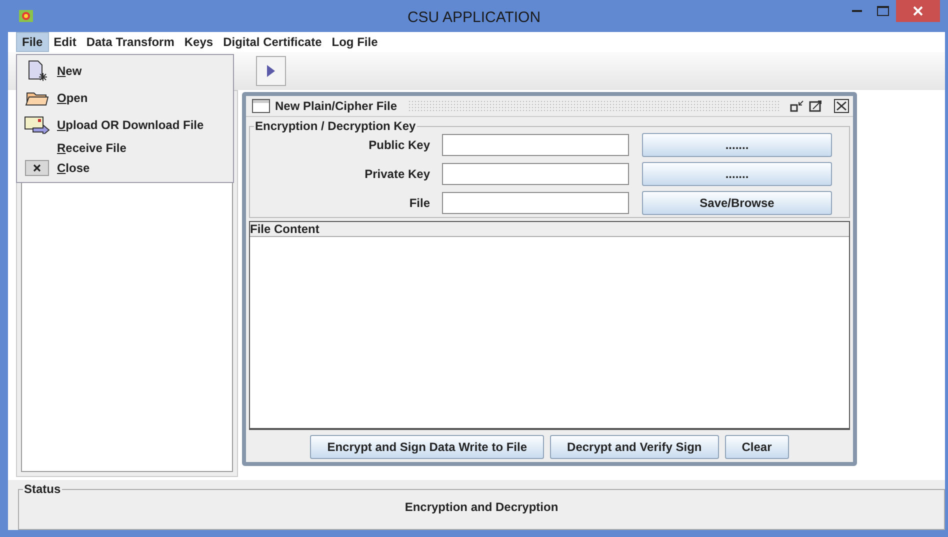 Image resolution: width=948 pixels, height=537 pixels. Describe the element at coordinates (42, 489) in the screenshot. I see `status-title: Status` at that location.